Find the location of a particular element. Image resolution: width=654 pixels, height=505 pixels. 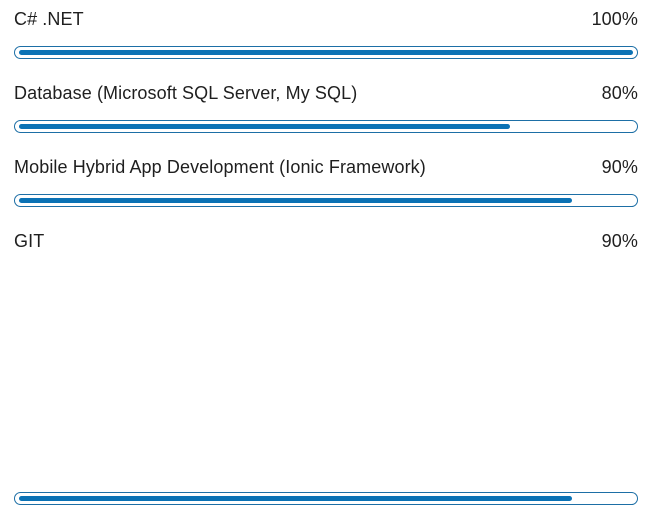

skill-percent: 80% is located at coordinates (619, 93).